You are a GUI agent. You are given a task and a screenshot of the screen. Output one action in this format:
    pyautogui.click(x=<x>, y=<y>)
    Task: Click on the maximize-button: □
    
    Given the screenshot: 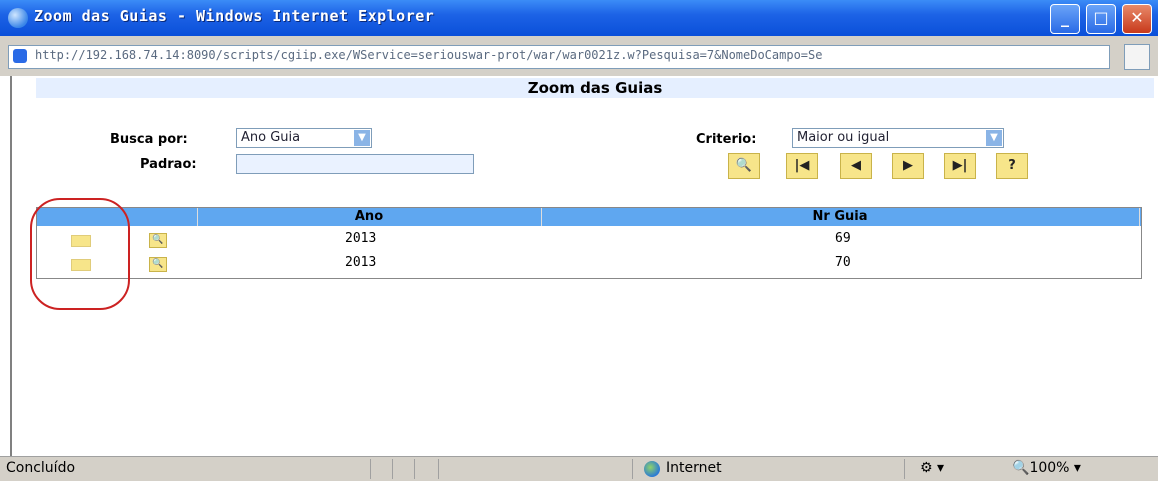 What is the action you would take?
    pyautogui.click(x=1101, y=19)
    